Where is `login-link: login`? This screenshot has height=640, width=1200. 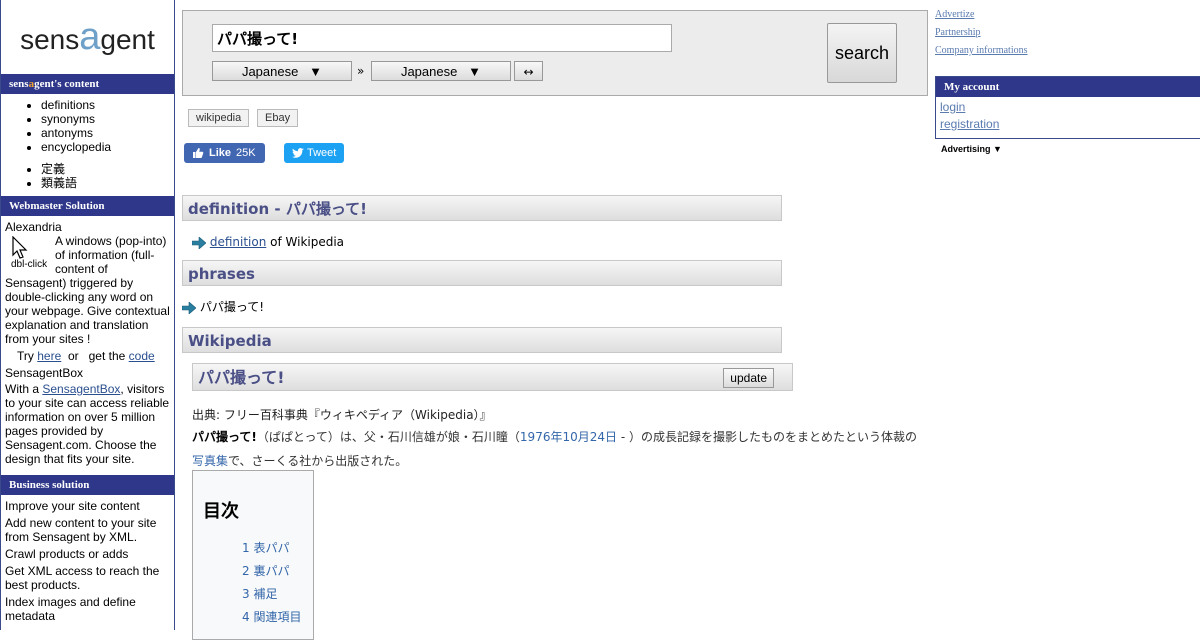 login-link: login is located at coordinates (952, 107).